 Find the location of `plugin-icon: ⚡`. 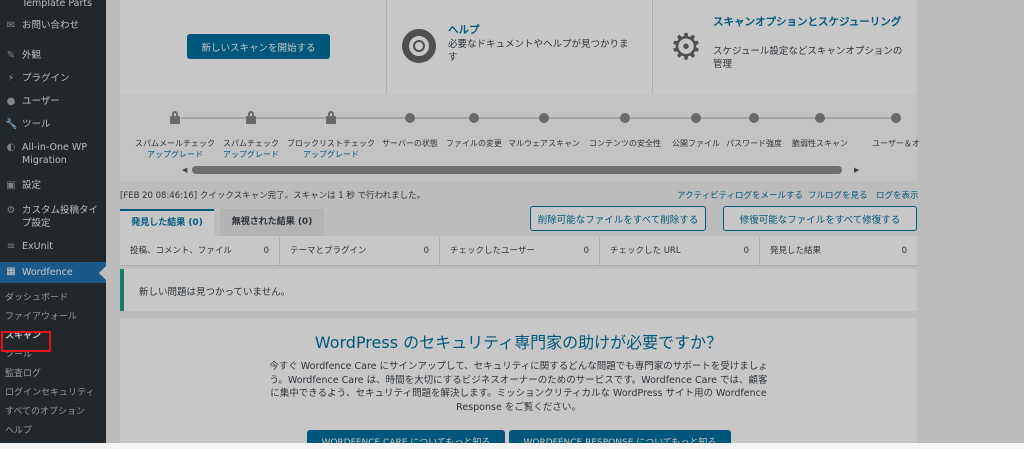

plugin-icon: ⚡ is located at coordinates (11, 78).